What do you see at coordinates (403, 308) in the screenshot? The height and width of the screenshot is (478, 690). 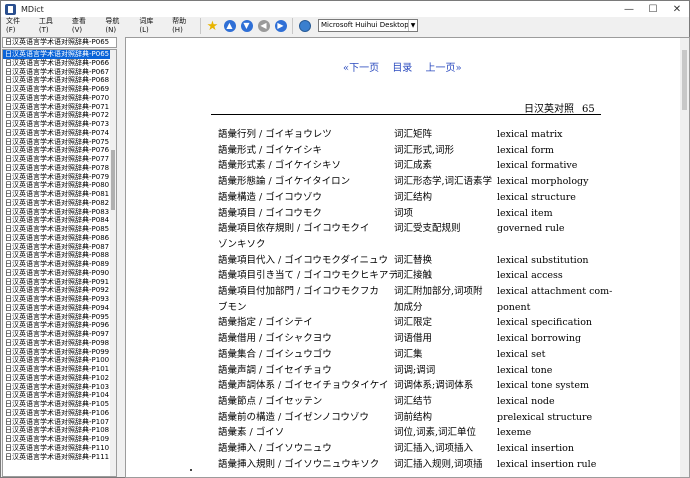 I see `entry-row: ブモン 加成分 ponent` at bounding box center [403, 308].